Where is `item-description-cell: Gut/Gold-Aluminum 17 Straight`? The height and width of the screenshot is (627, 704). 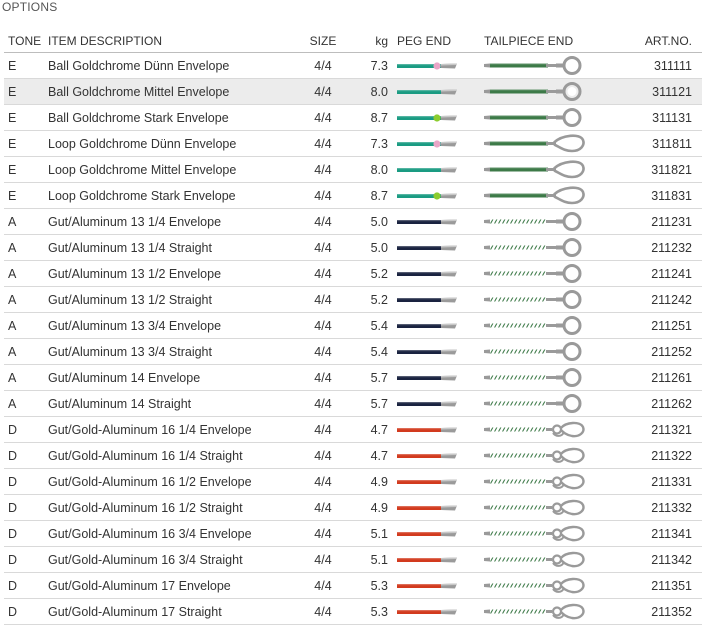
item-description-cell: Gut/Gold-Aluminum 17 Straight is located at coordinates (173, 611).